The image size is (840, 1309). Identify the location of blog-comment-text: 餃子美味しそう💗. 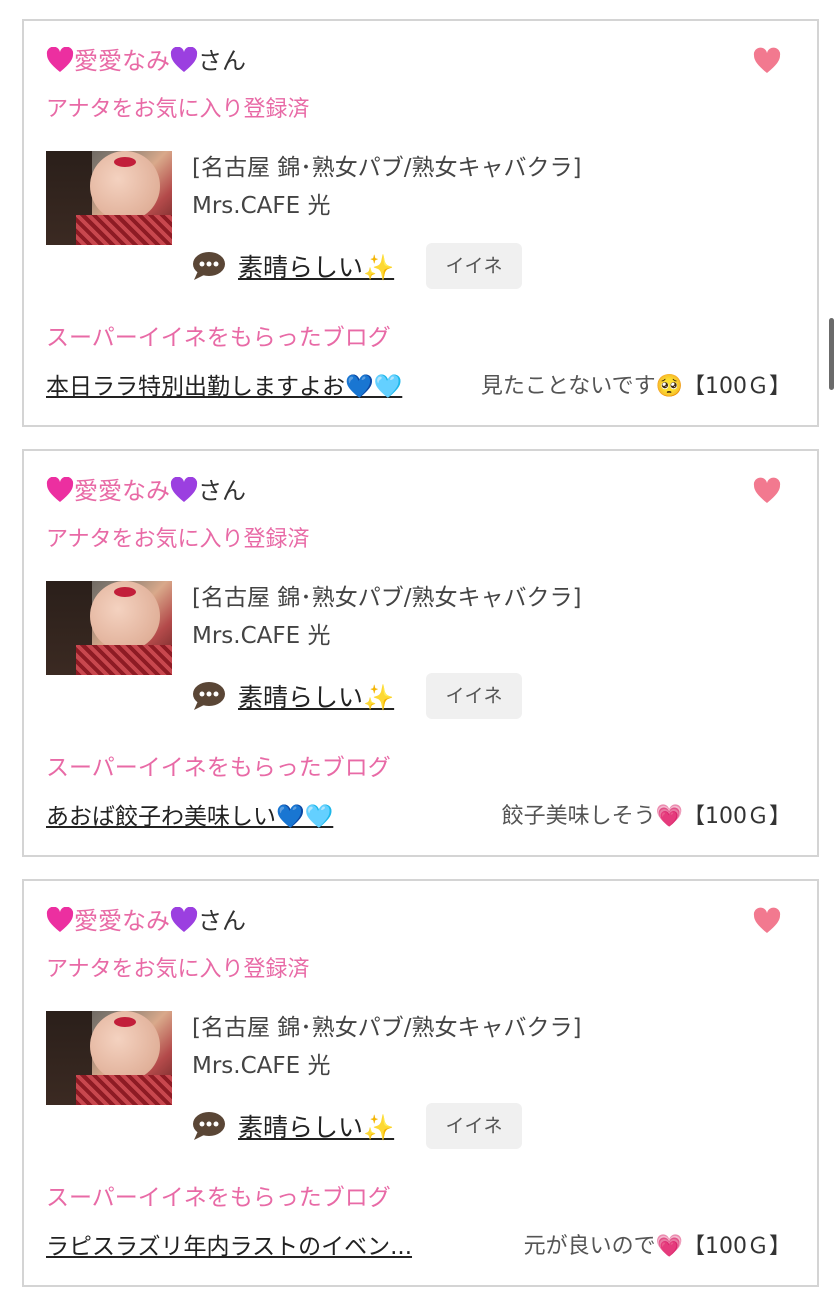
(592, 816).